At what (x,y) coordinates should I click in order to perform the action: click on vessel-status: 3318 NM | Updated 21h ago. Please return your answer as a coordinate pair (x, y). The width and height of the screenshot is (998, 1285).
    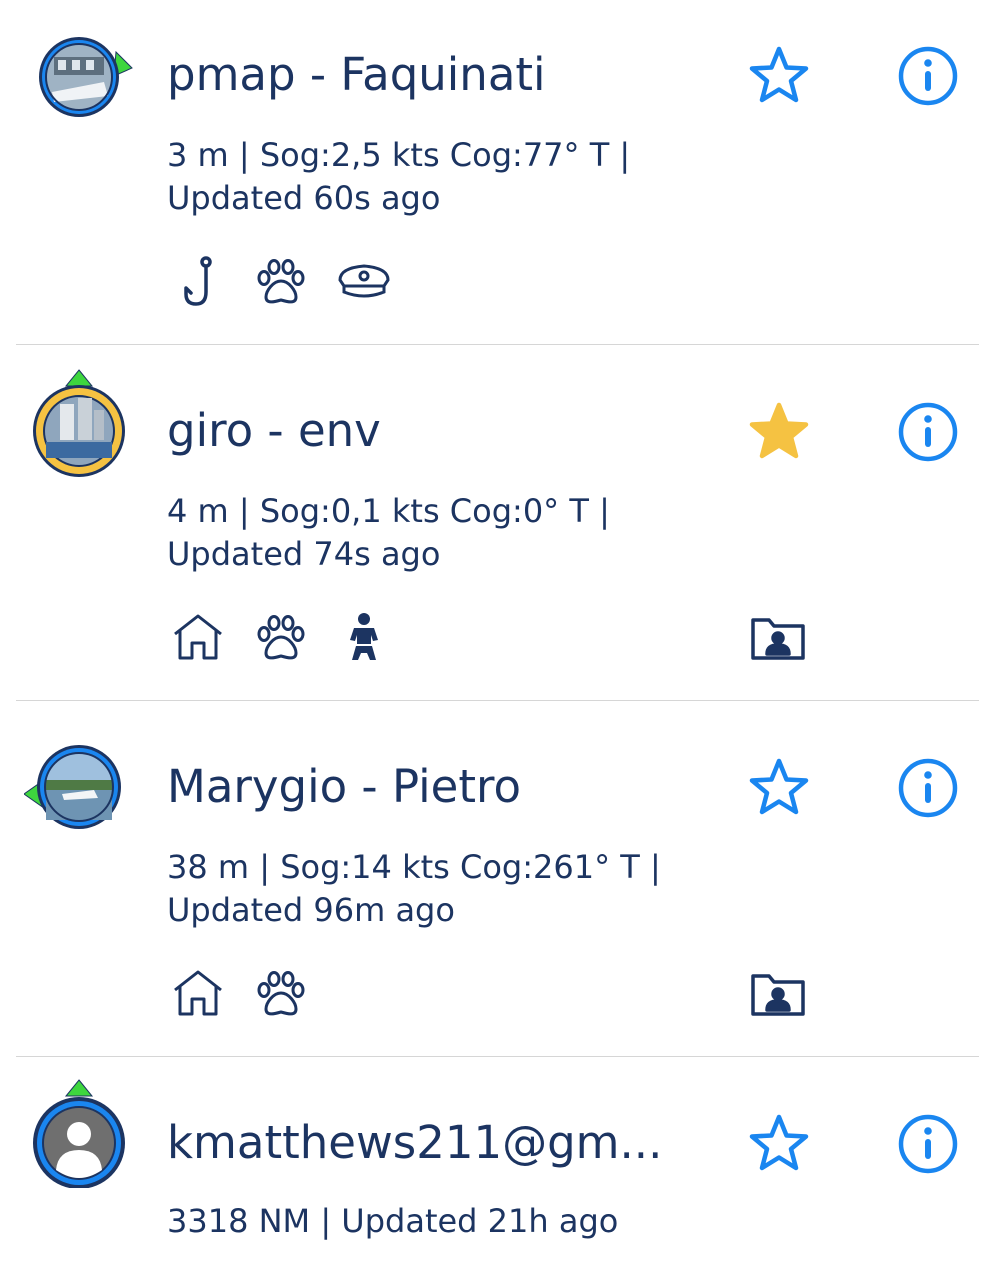
    Looking at the image, I should click on (392, 1221).